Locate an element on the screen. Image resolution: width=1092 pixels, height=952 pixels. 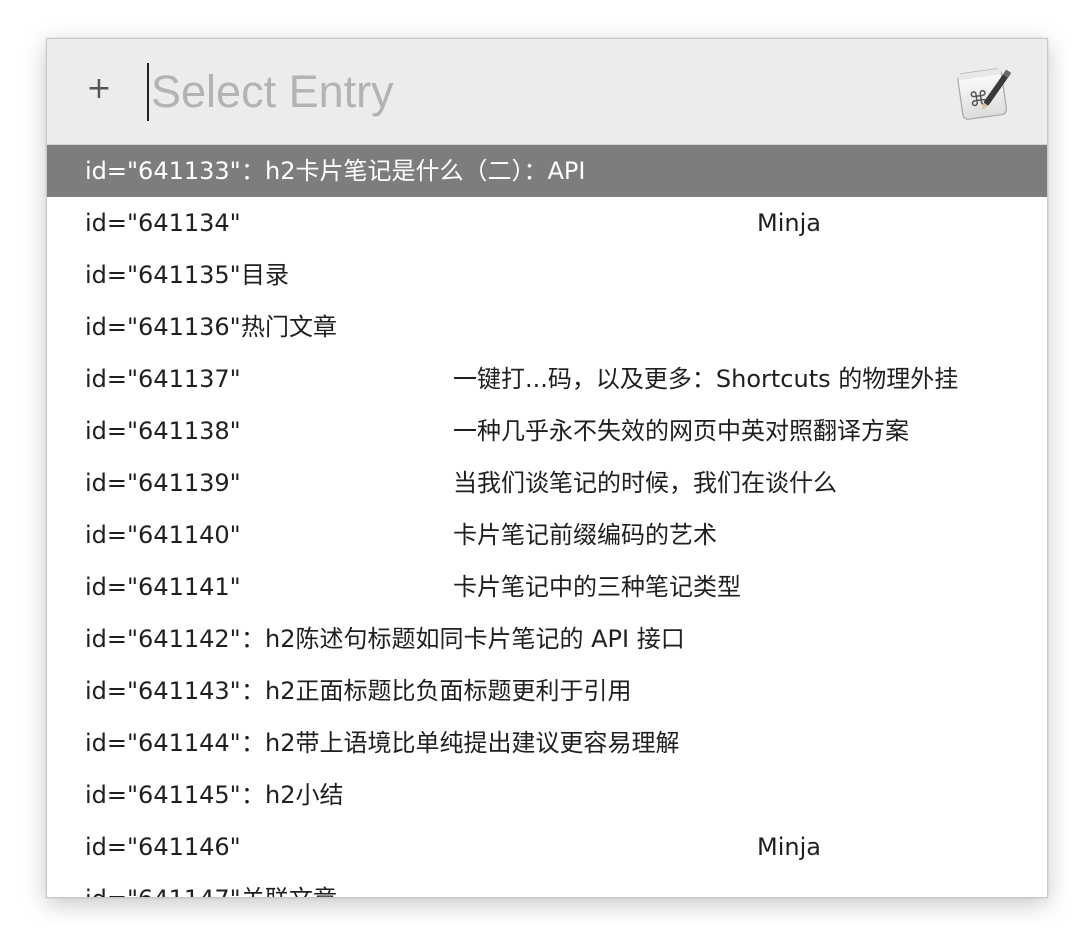
entry-id: id="641145" is located at coordinates (163, 795).